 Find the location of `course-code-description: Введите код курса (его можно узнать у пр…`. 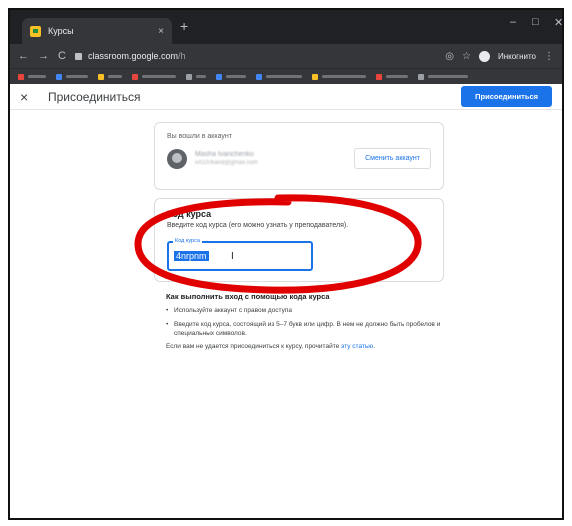

course-code-description: Введите код курса (его можно узнать у пр… is located at coordinates (258, 225).